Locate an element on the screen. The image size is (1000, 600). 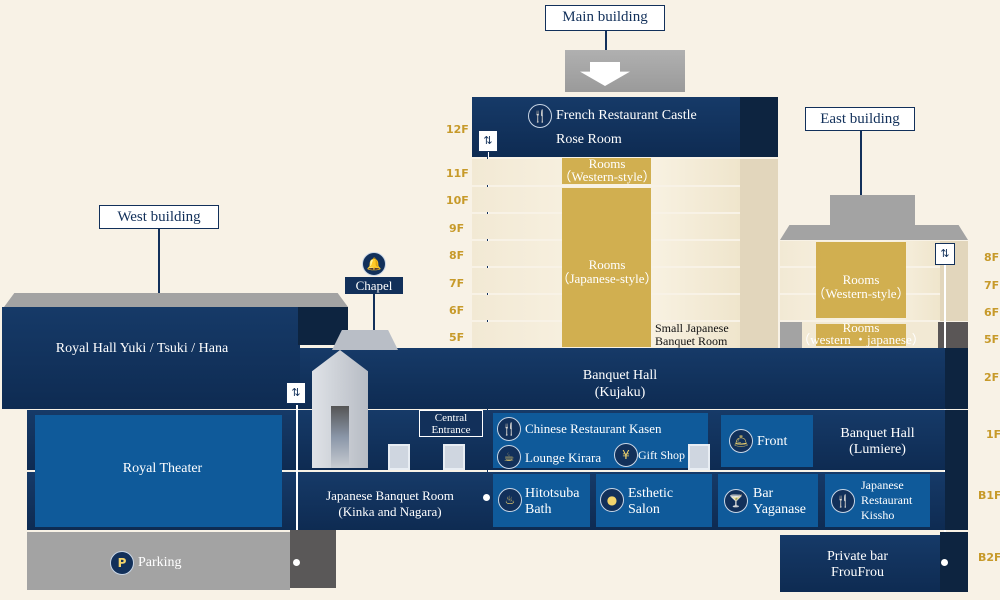
bell-icon: 🔔 is located at coordinates (374, 264).